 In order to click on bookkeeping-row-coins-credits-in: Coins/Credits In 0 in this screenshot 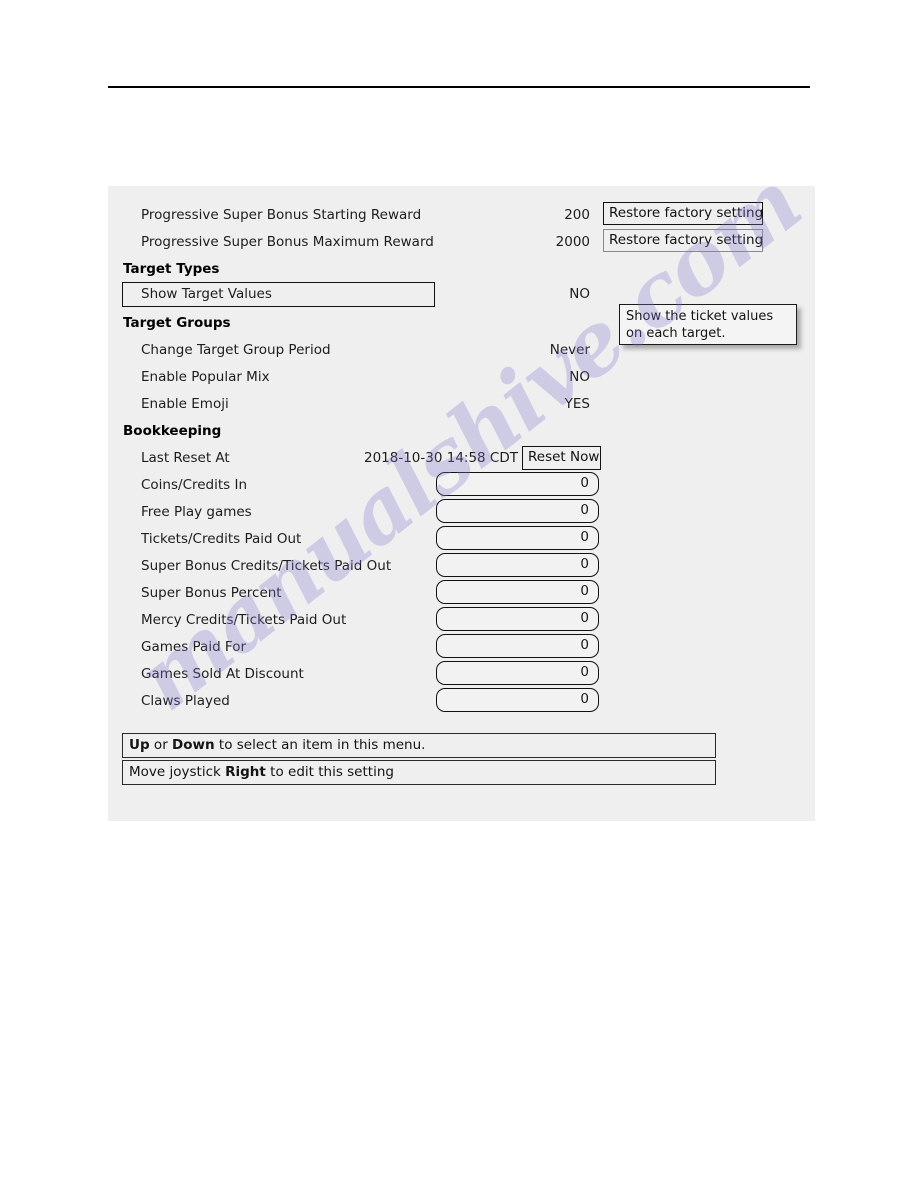, I will do `click(461, 485)`.